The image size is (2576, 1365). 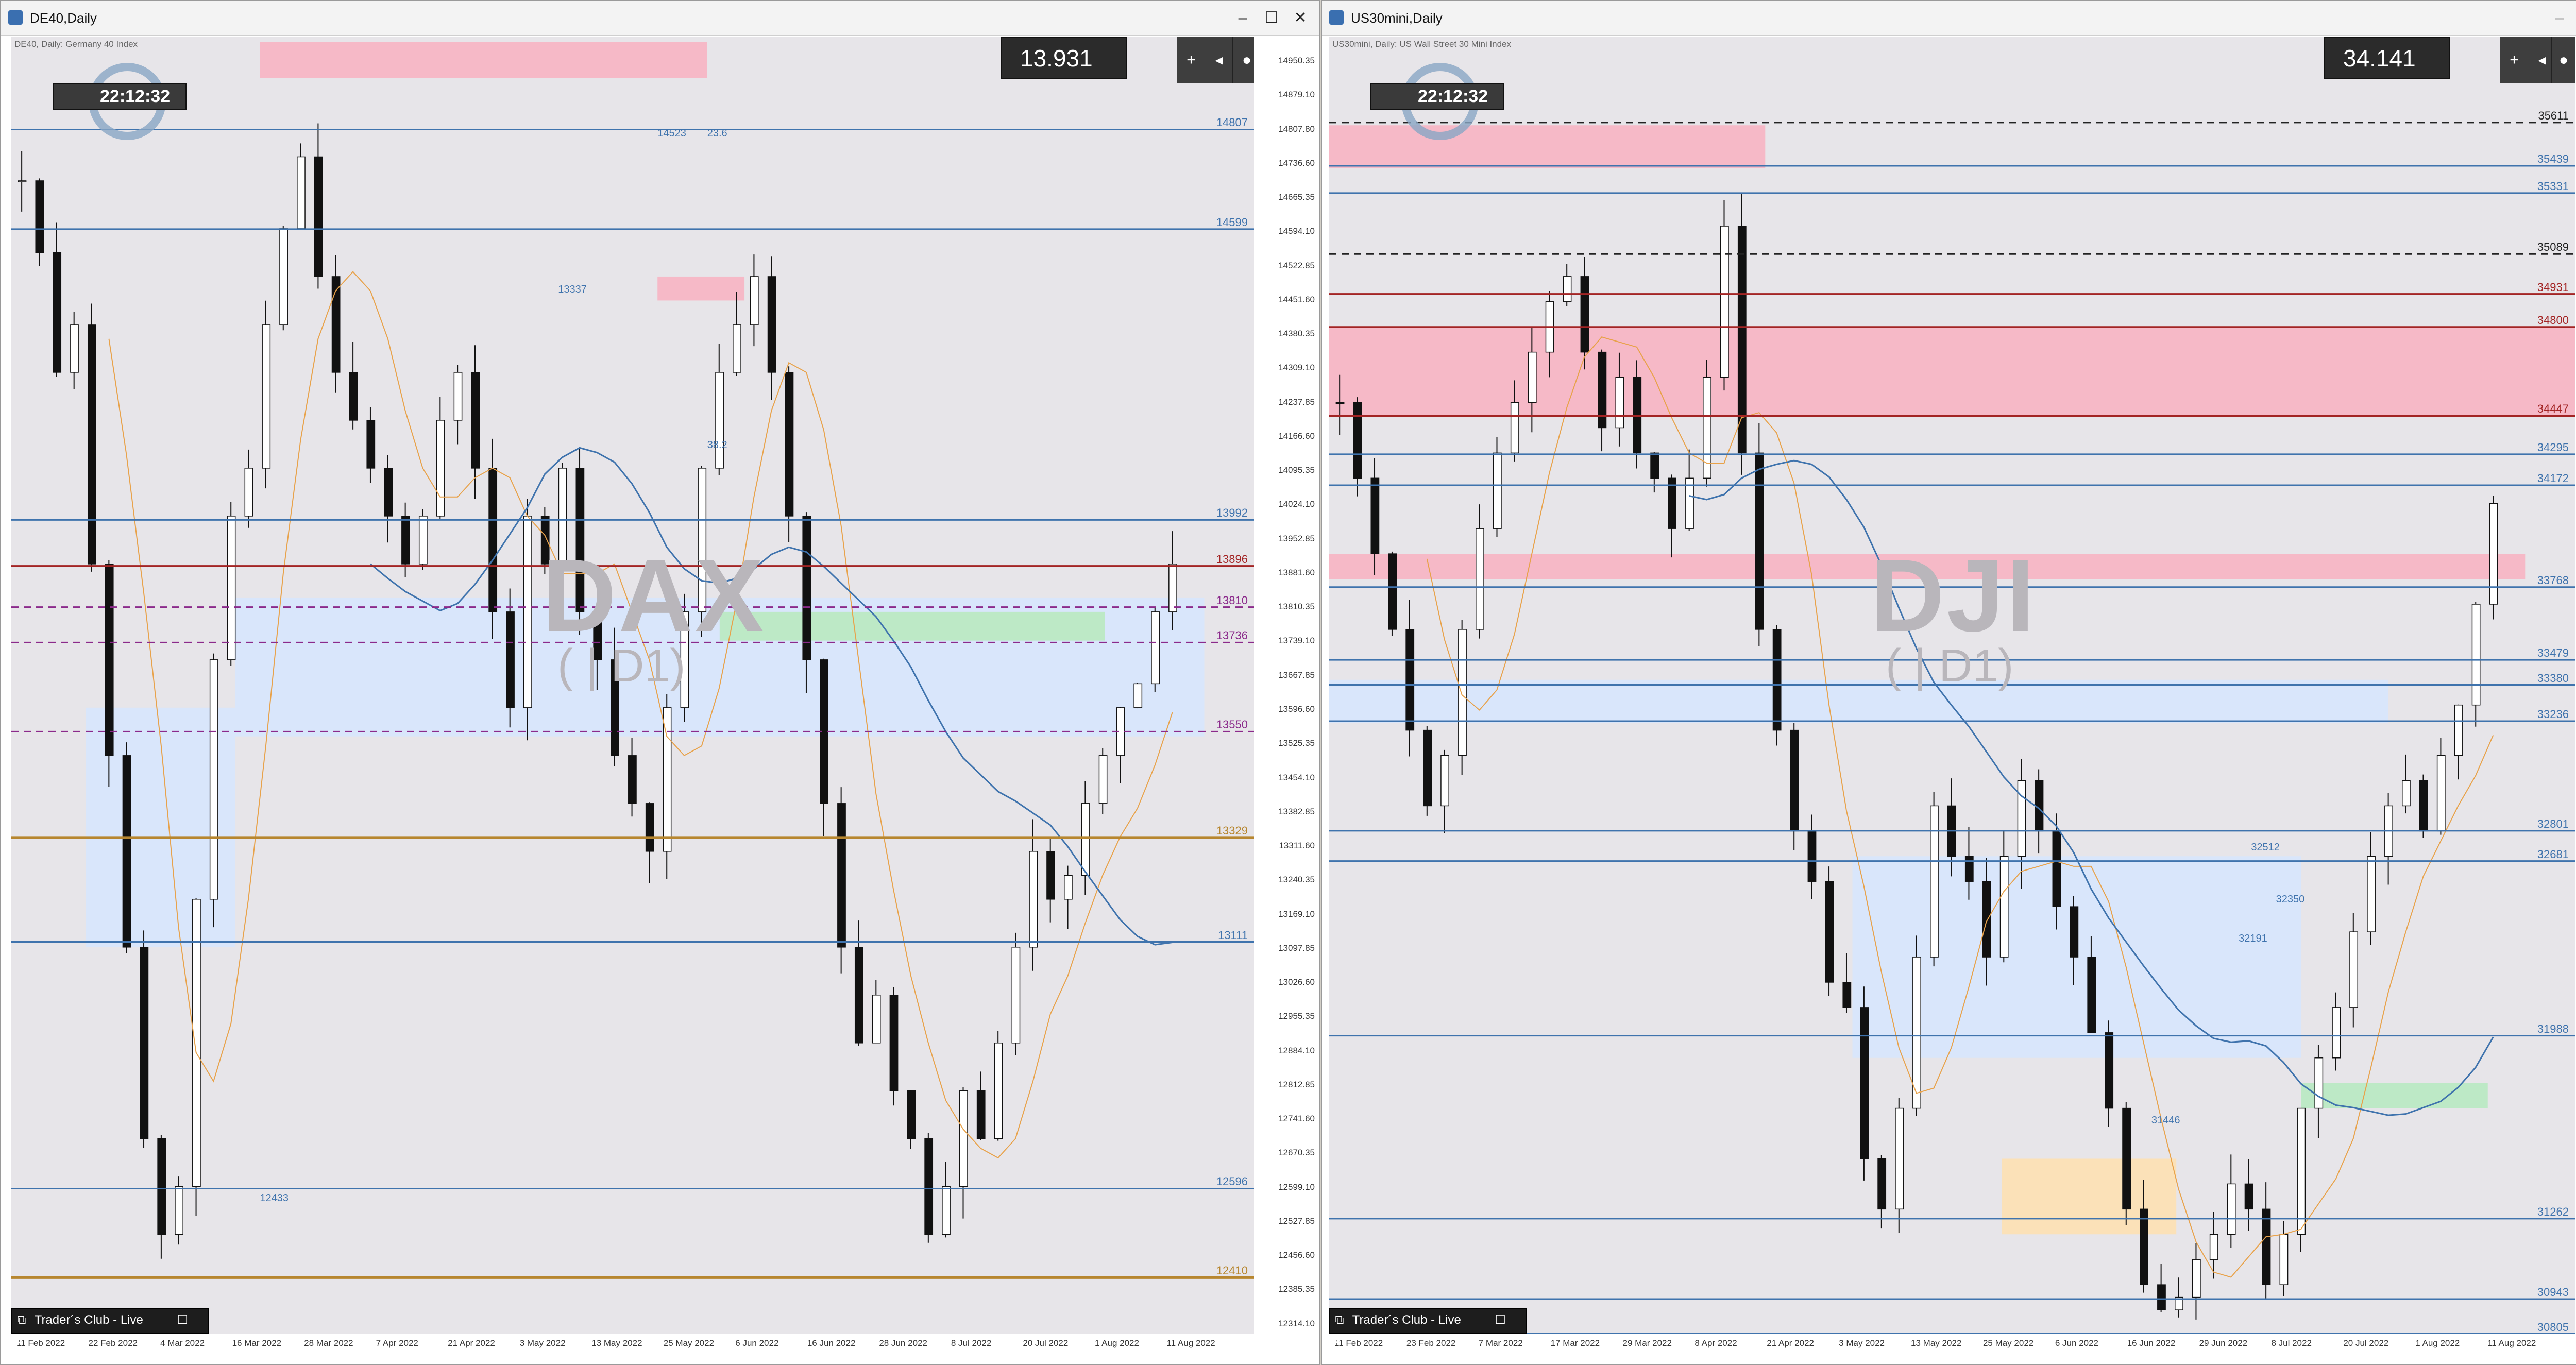 I want to click on level-label: 14807, so click(x=1232, y=122).